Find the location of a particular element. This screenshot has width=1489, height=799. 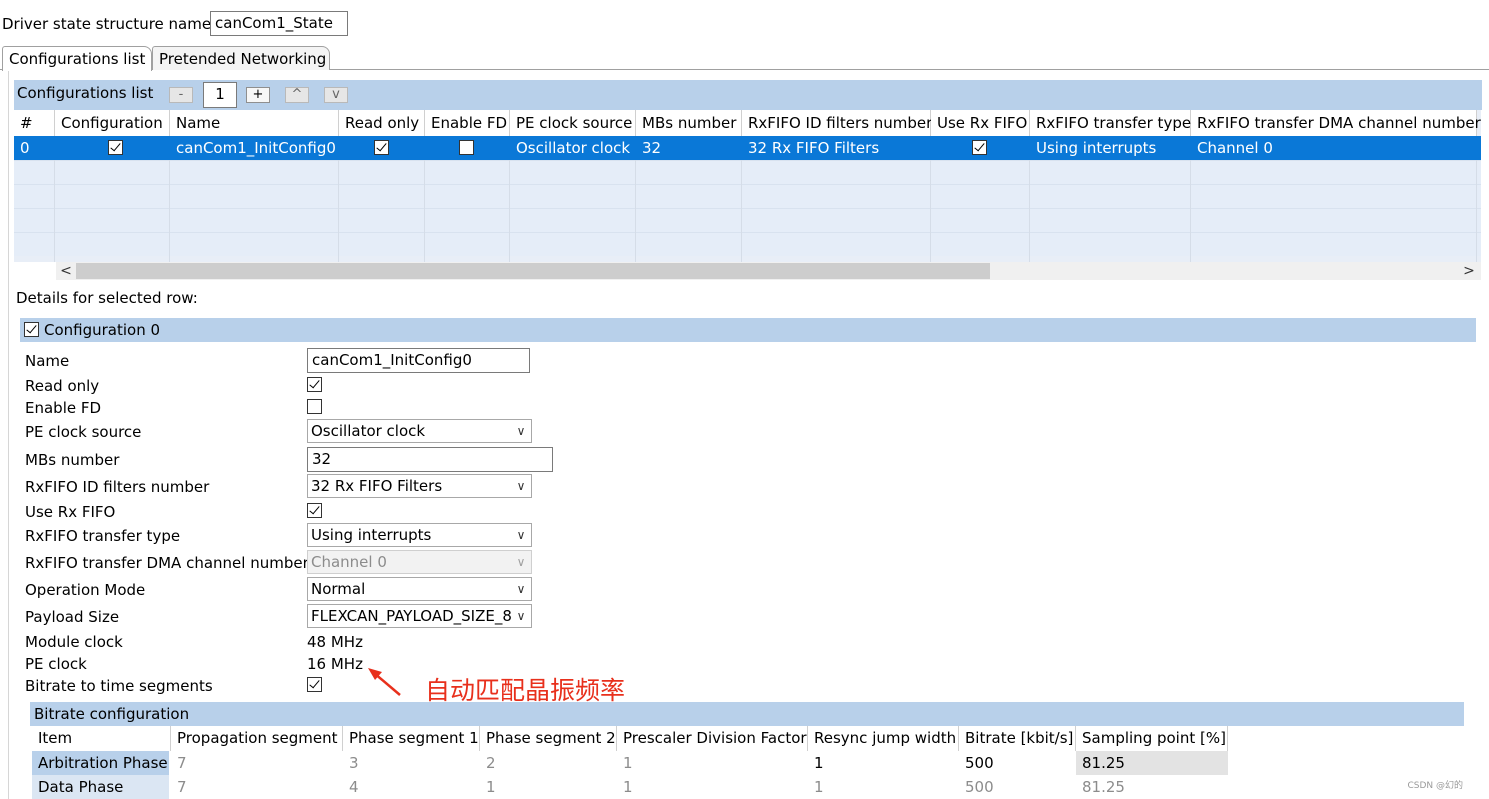

bitrate-row-item: Arbitration Phase is located at coordinates (100, 763).